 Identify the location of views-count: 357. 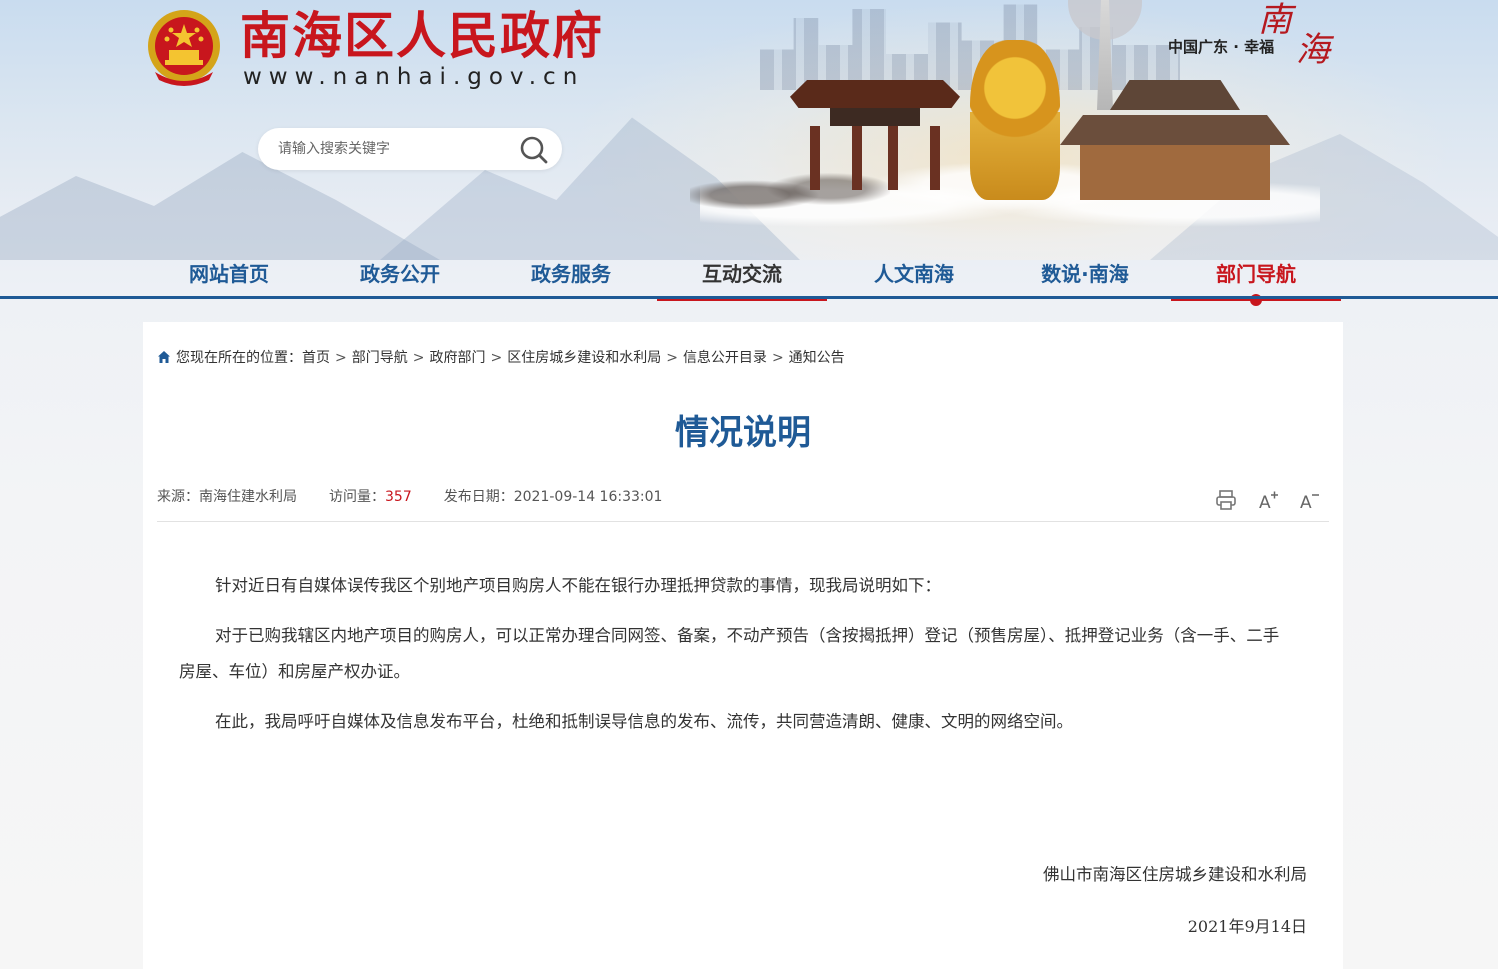
(398, 497).